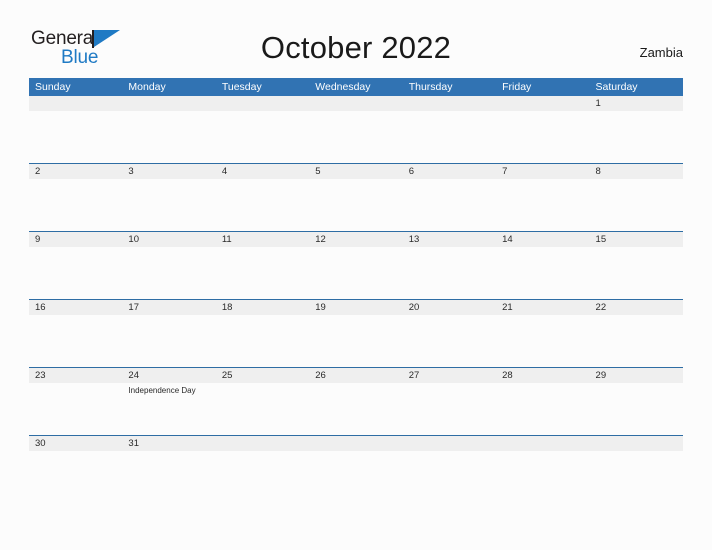 This screenshot has height=550, width=712. Describe the element at coordinates (449, 171) in the screenshot. I see `day-number: 6` at that location.